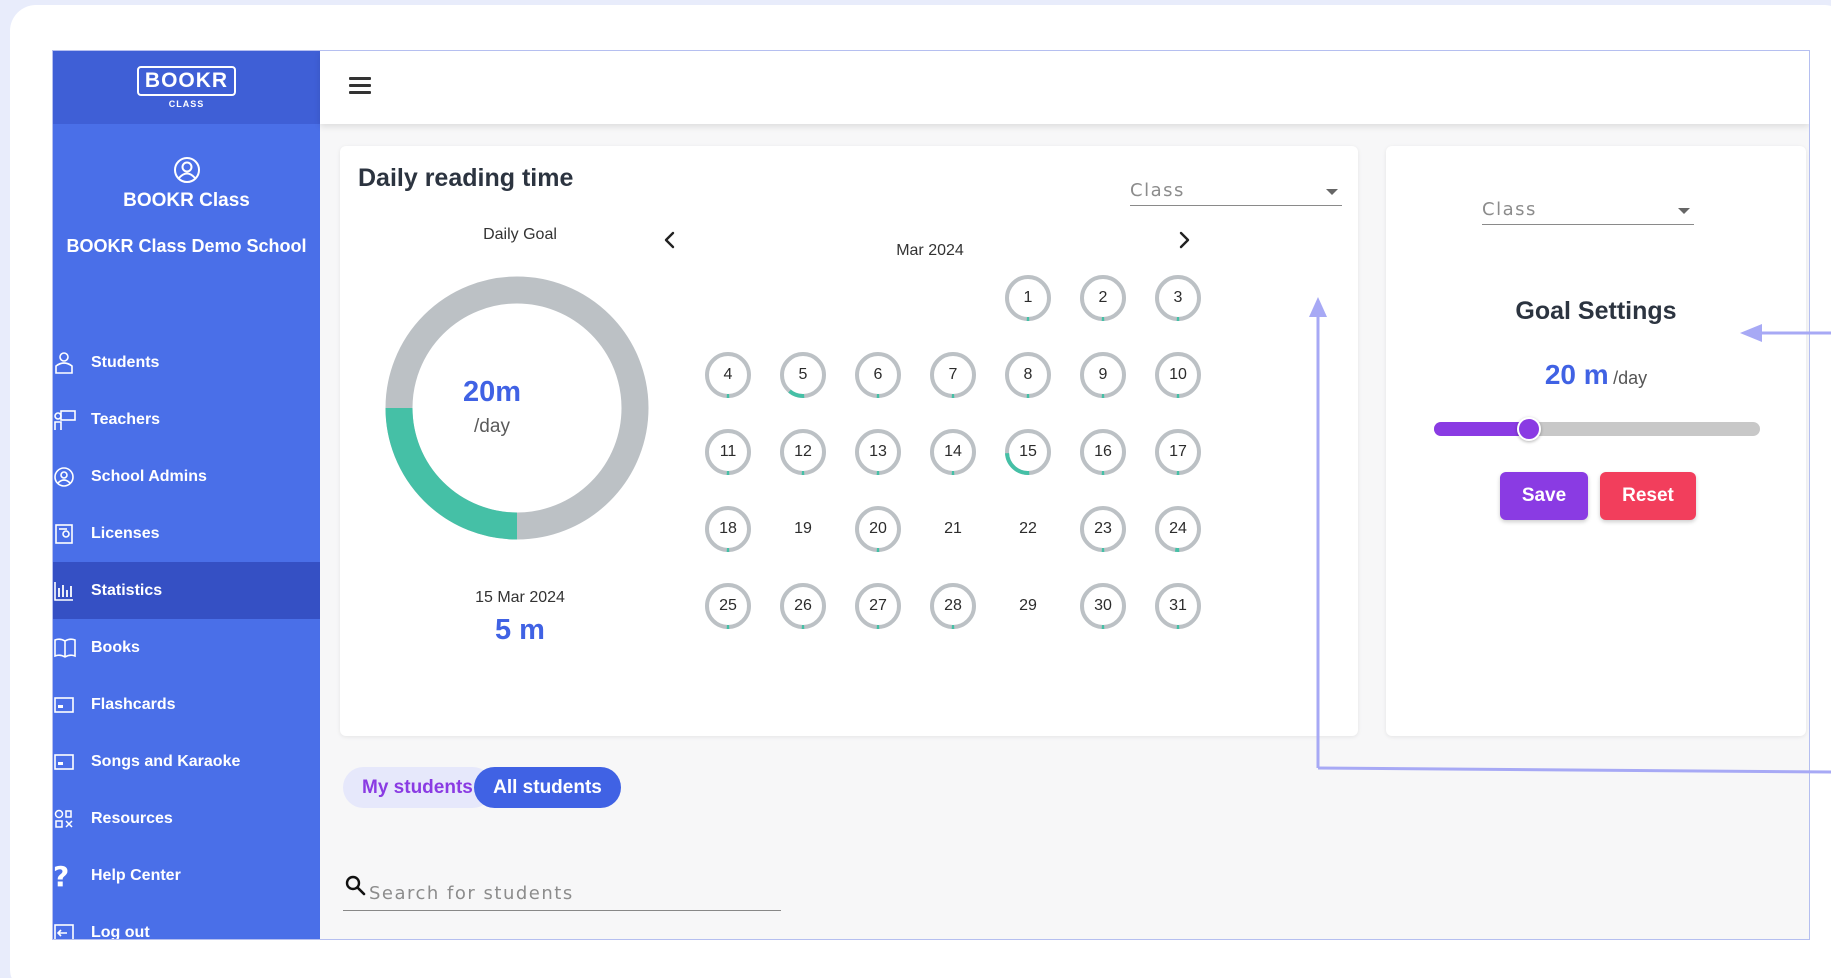 Image resolution: width=1831 pixels, height=978 pixels. I want to click on selected-date: 15 Mar 2024, so click(520, 597).